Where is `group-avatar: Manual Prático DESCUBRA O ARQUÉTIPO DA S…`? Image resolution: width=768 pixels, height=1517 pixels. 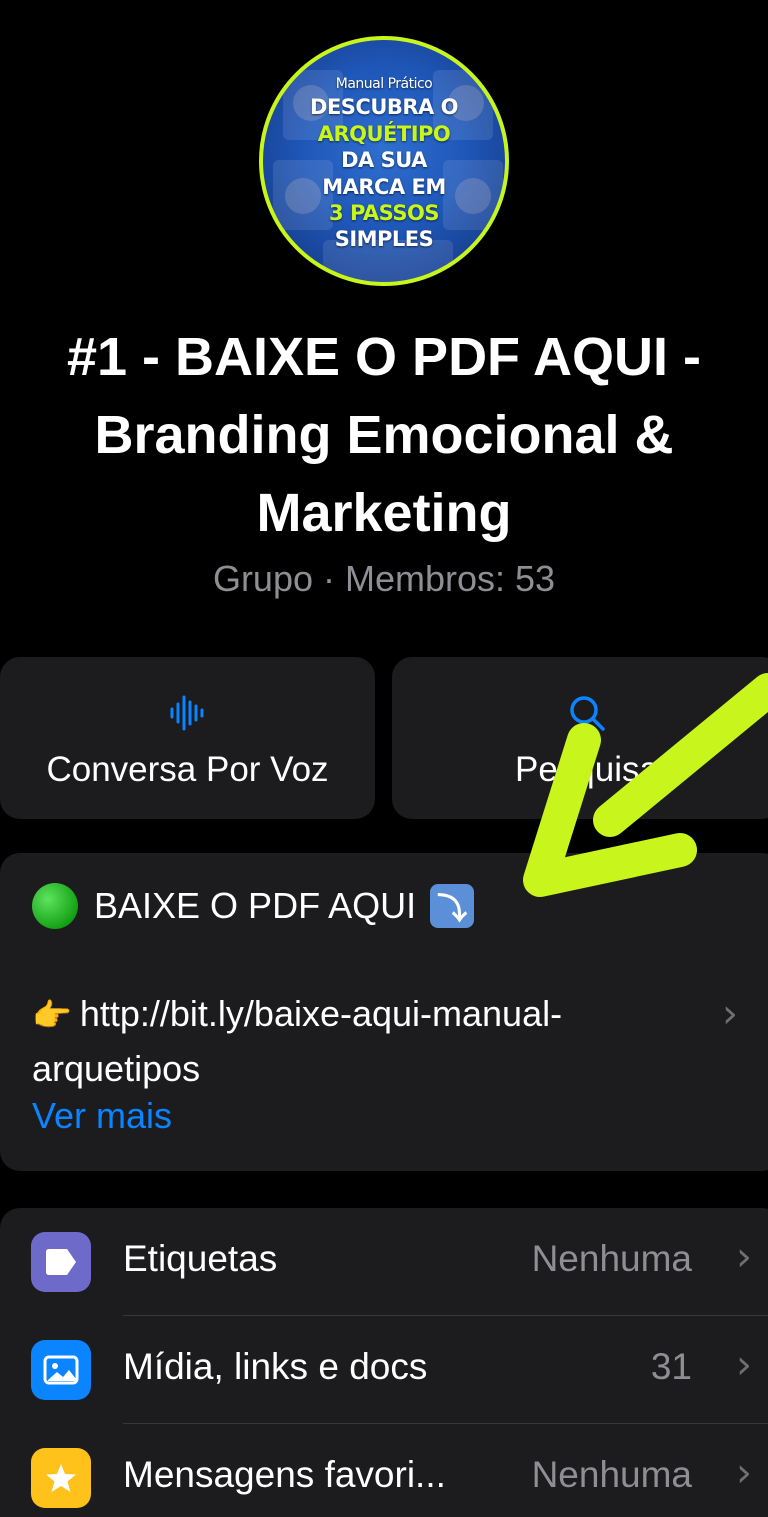 group-avatar: Manual Prático DESCUBRA O ARQUÉTIPO DA S… is located at coordinates (384, 161).